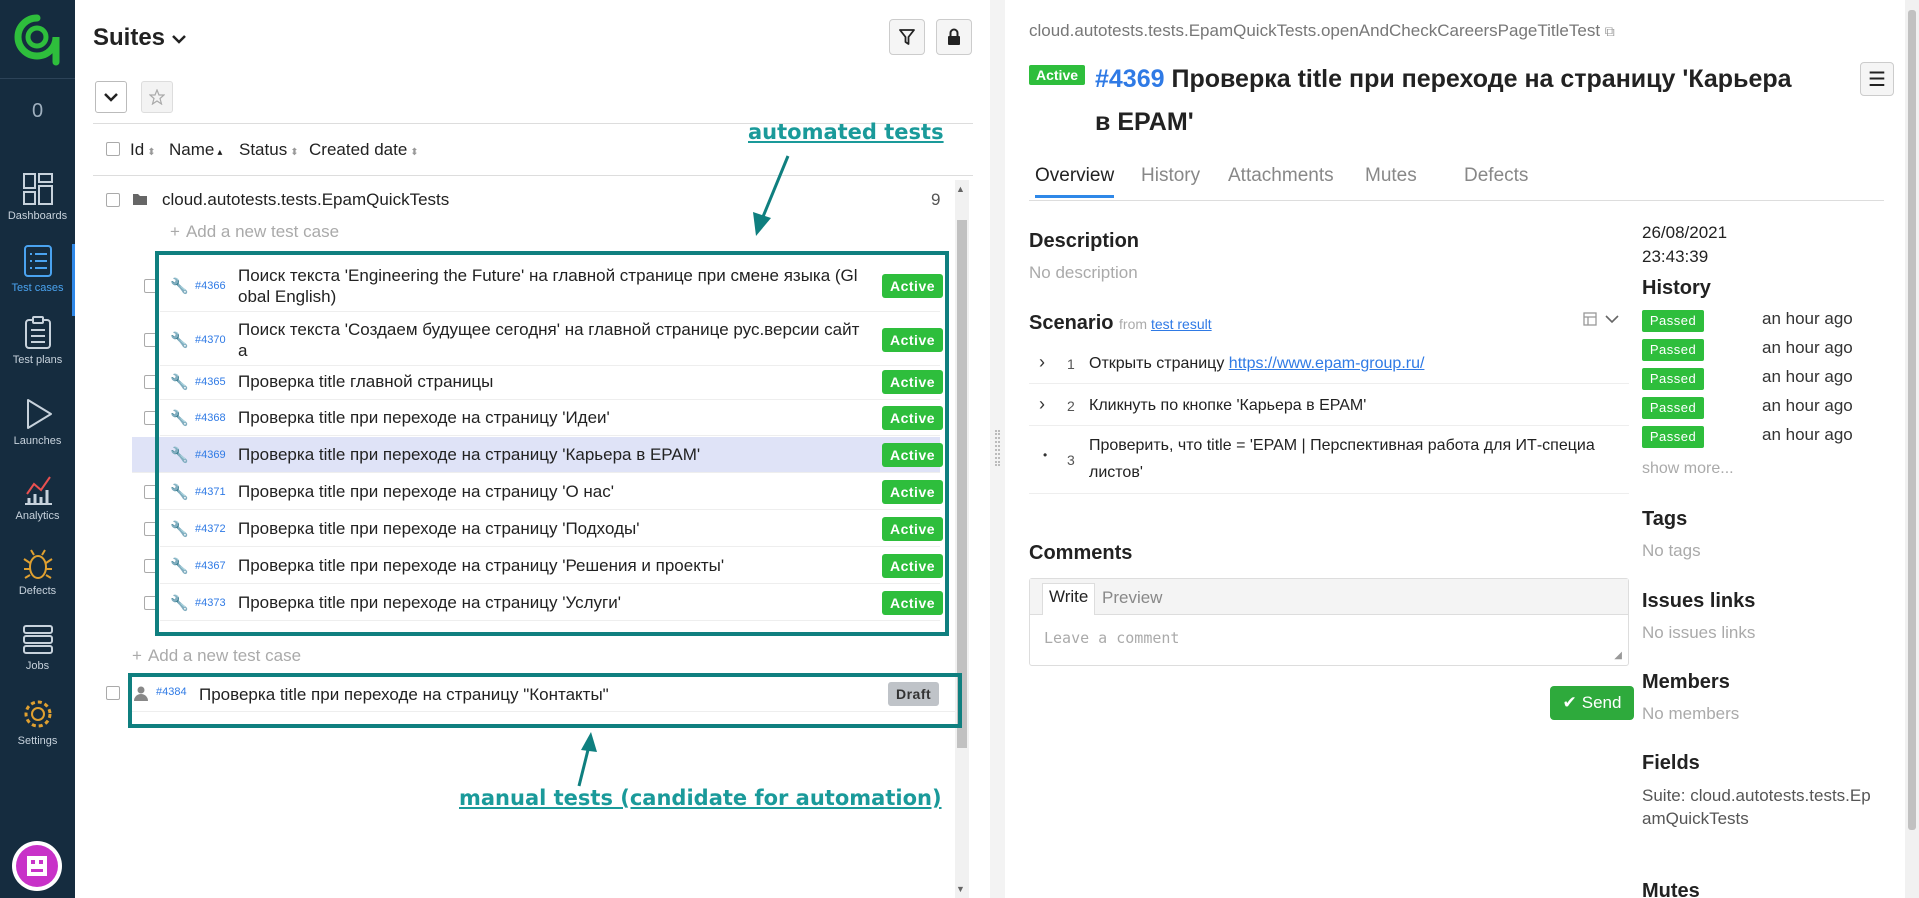 The image size is (1919, 898). I want to click on suites-title: Suites, so click(129, 38).